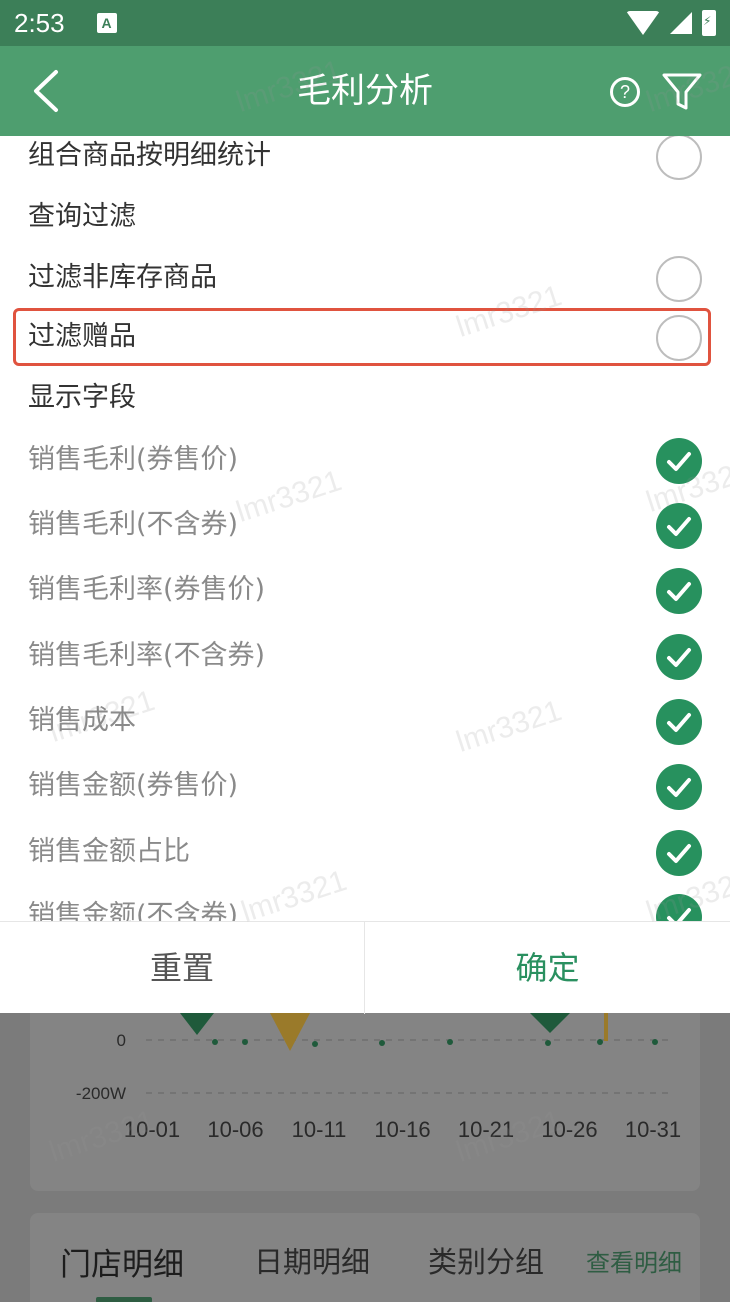 The width and height of the screenshot is (730, 1302). Describe the element at coordinates (39, 22) in the screenshot. I see `clock: 2:53` at that location.